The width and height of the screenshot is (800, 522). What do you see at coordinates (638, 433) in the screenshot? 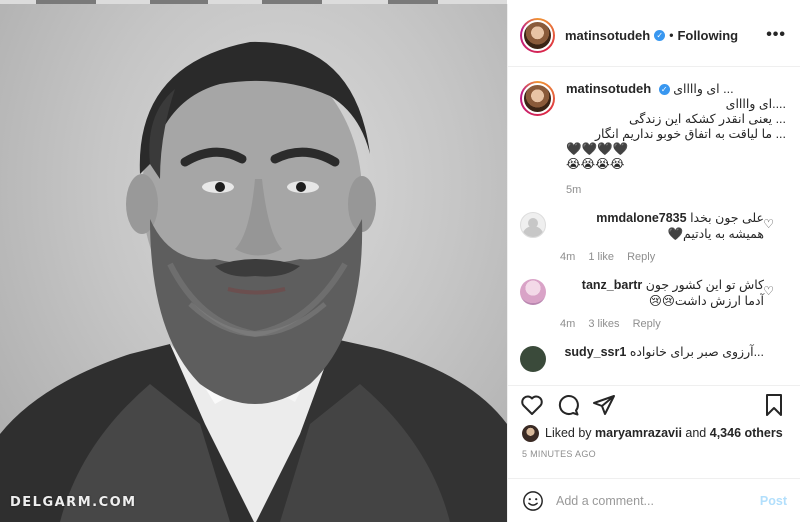
I see `liker-username: maryamrazavii` at bounding box center [638, 433].